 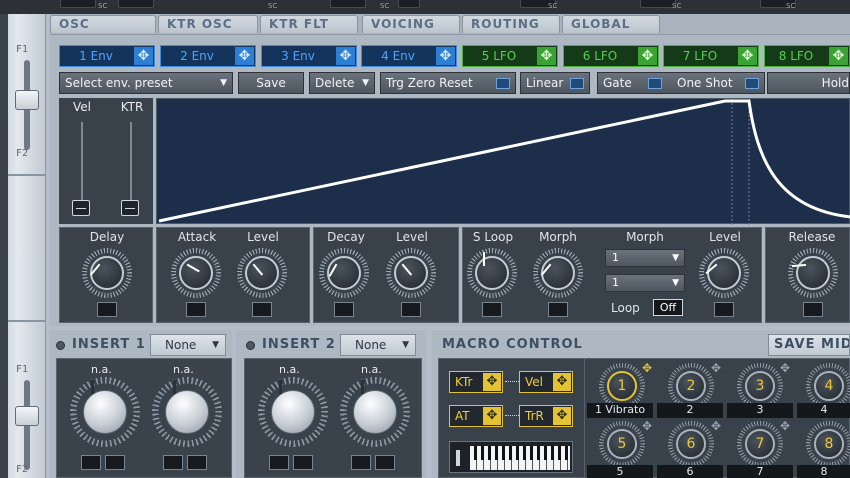 What do you see at coordinates (724, 273) in the screenshot?
I see `level-knob` at bounding box center [724, 273].